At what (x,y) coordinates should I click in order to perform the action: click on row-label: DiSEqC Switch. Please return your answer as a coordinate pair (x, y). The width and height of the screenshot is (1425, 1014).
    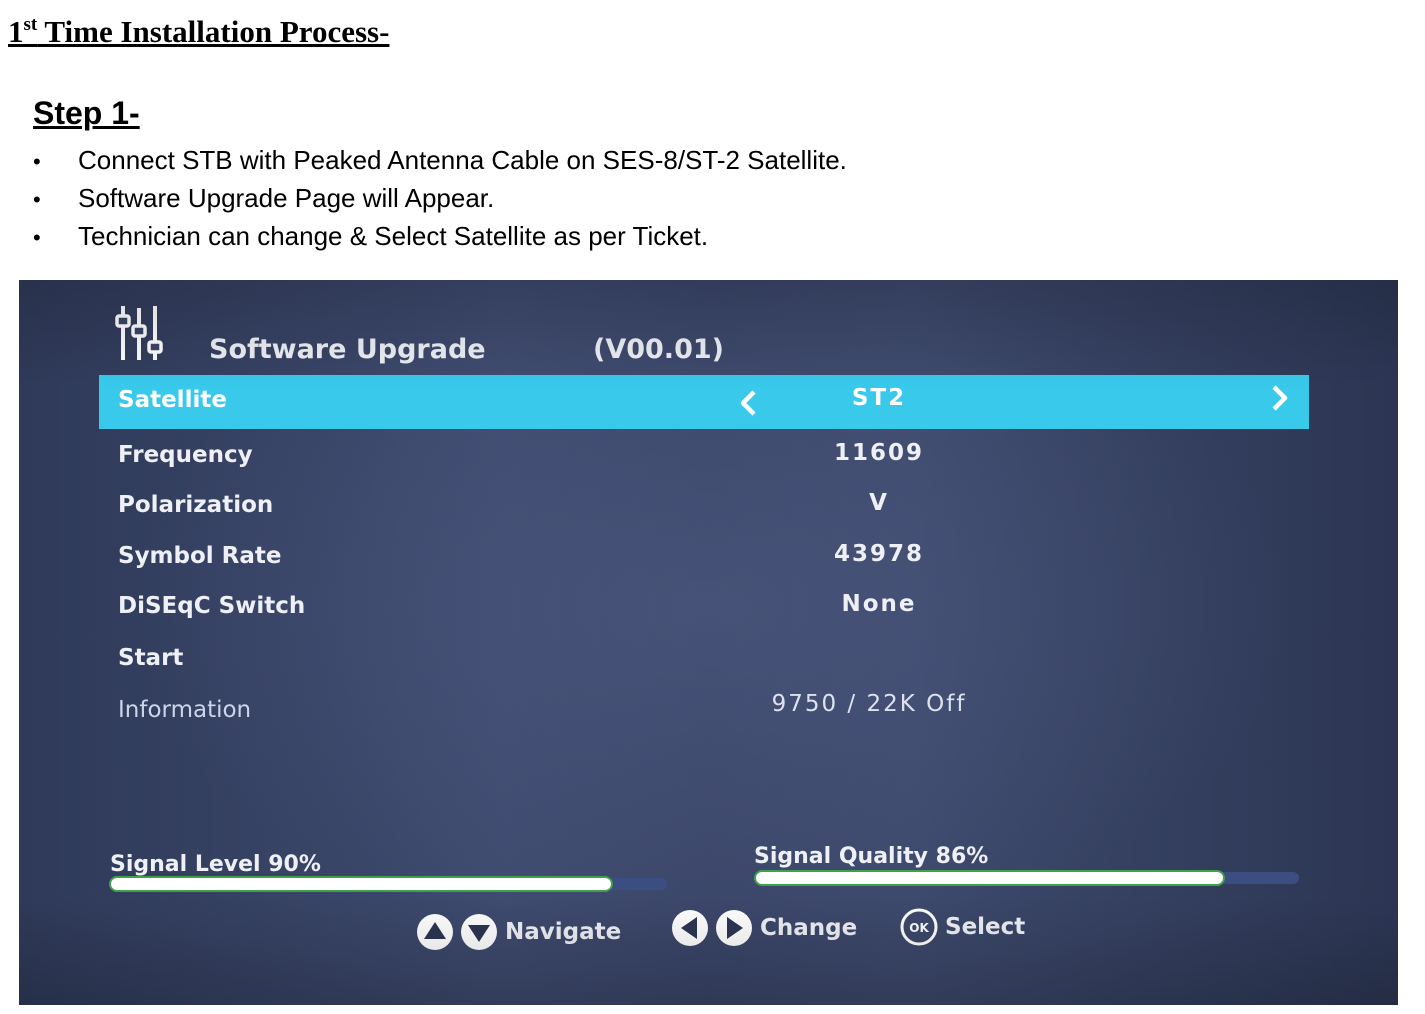
    Looking at the image, I should click on (212, 606).